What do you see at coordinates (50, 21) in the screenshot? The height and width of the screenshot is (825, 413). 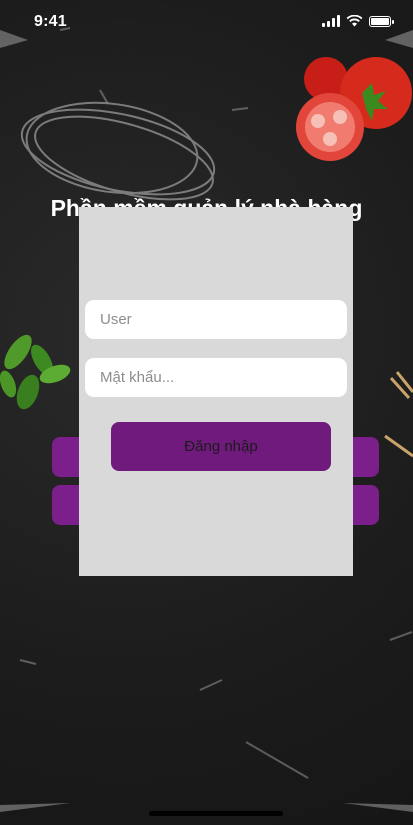 I see `status-time: 9:41` at bounding box center [50, 21].